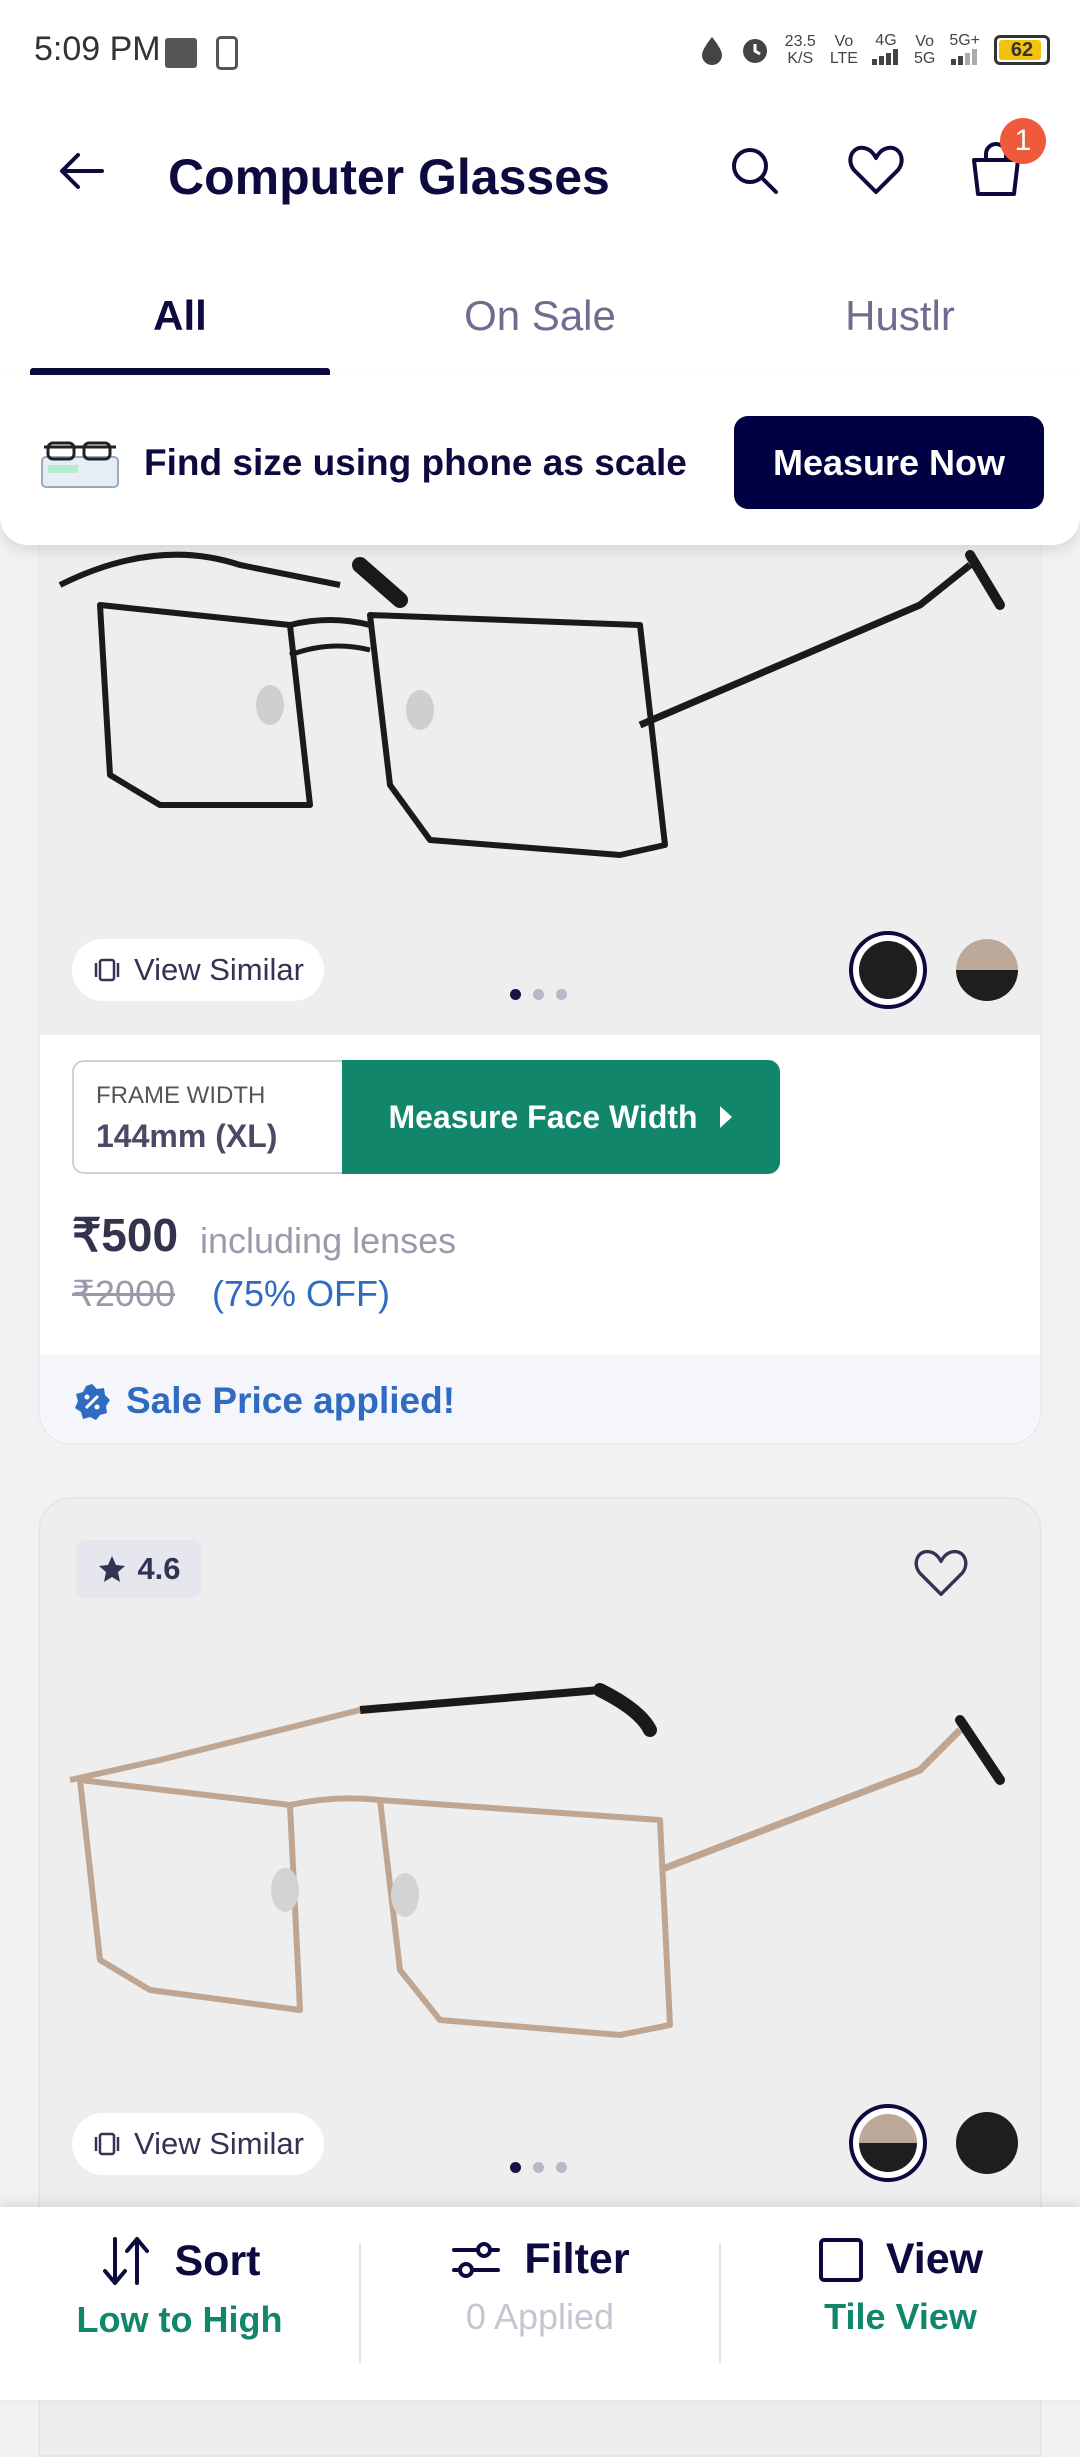  I want to click on eyeglasses-image, so click(537, 1860).